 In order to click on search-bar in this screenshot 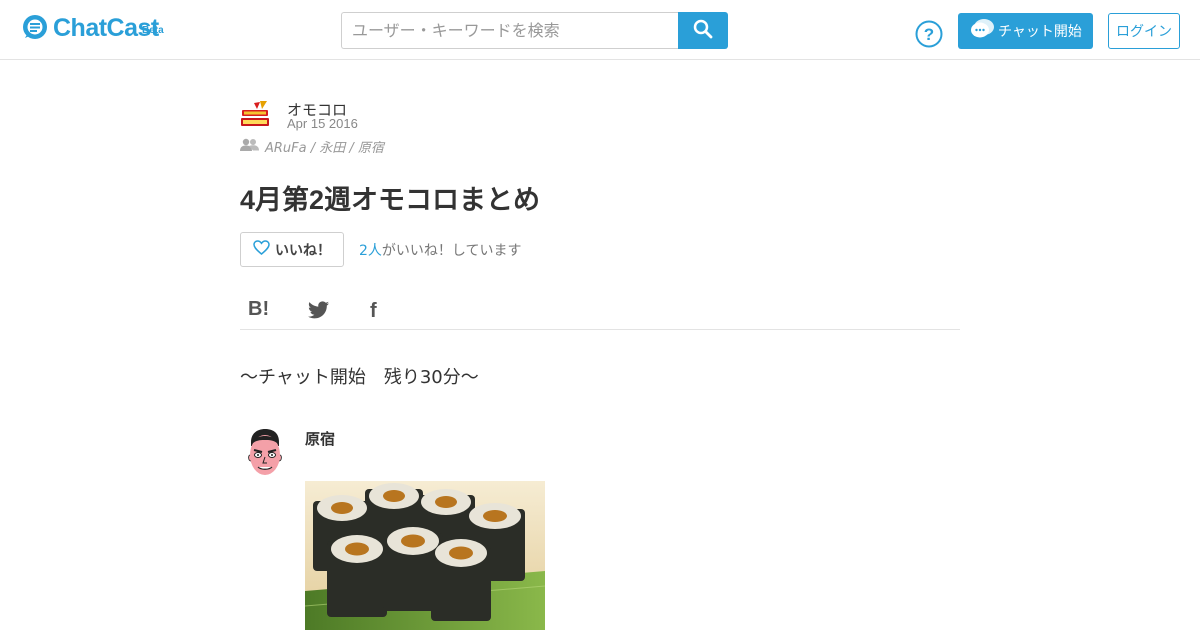, I will do `click(534, 30)`.